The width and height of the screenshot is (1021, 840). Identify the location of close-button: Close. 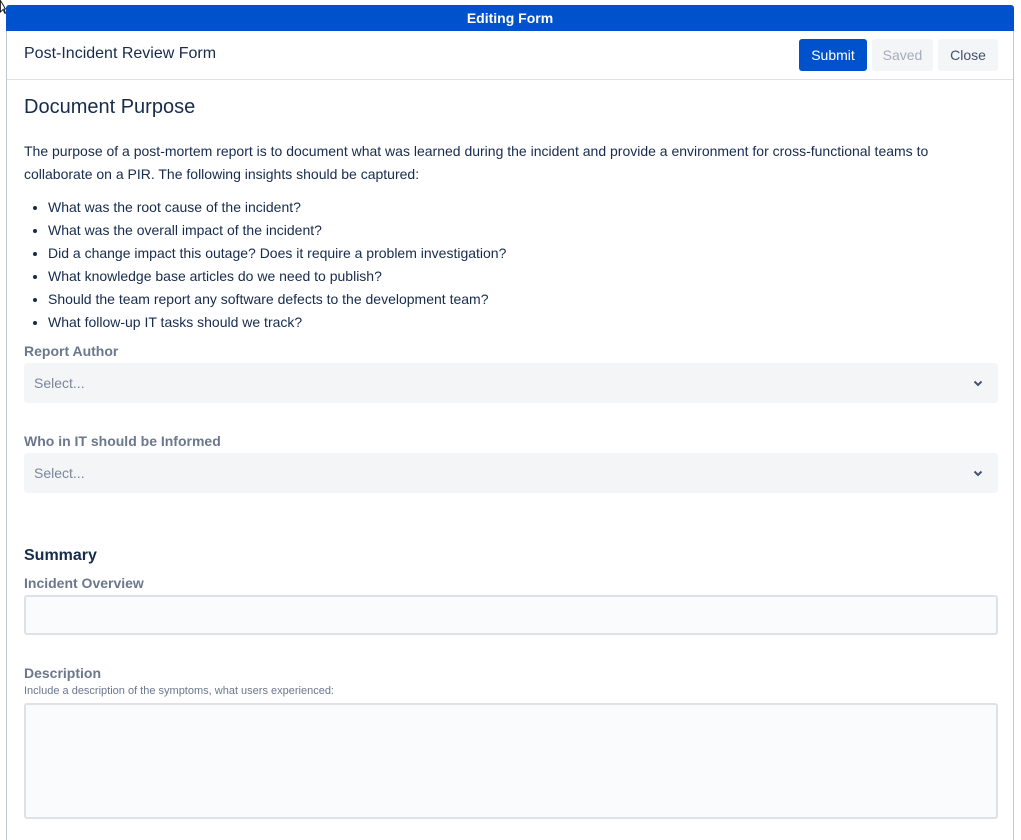
(968, 55).